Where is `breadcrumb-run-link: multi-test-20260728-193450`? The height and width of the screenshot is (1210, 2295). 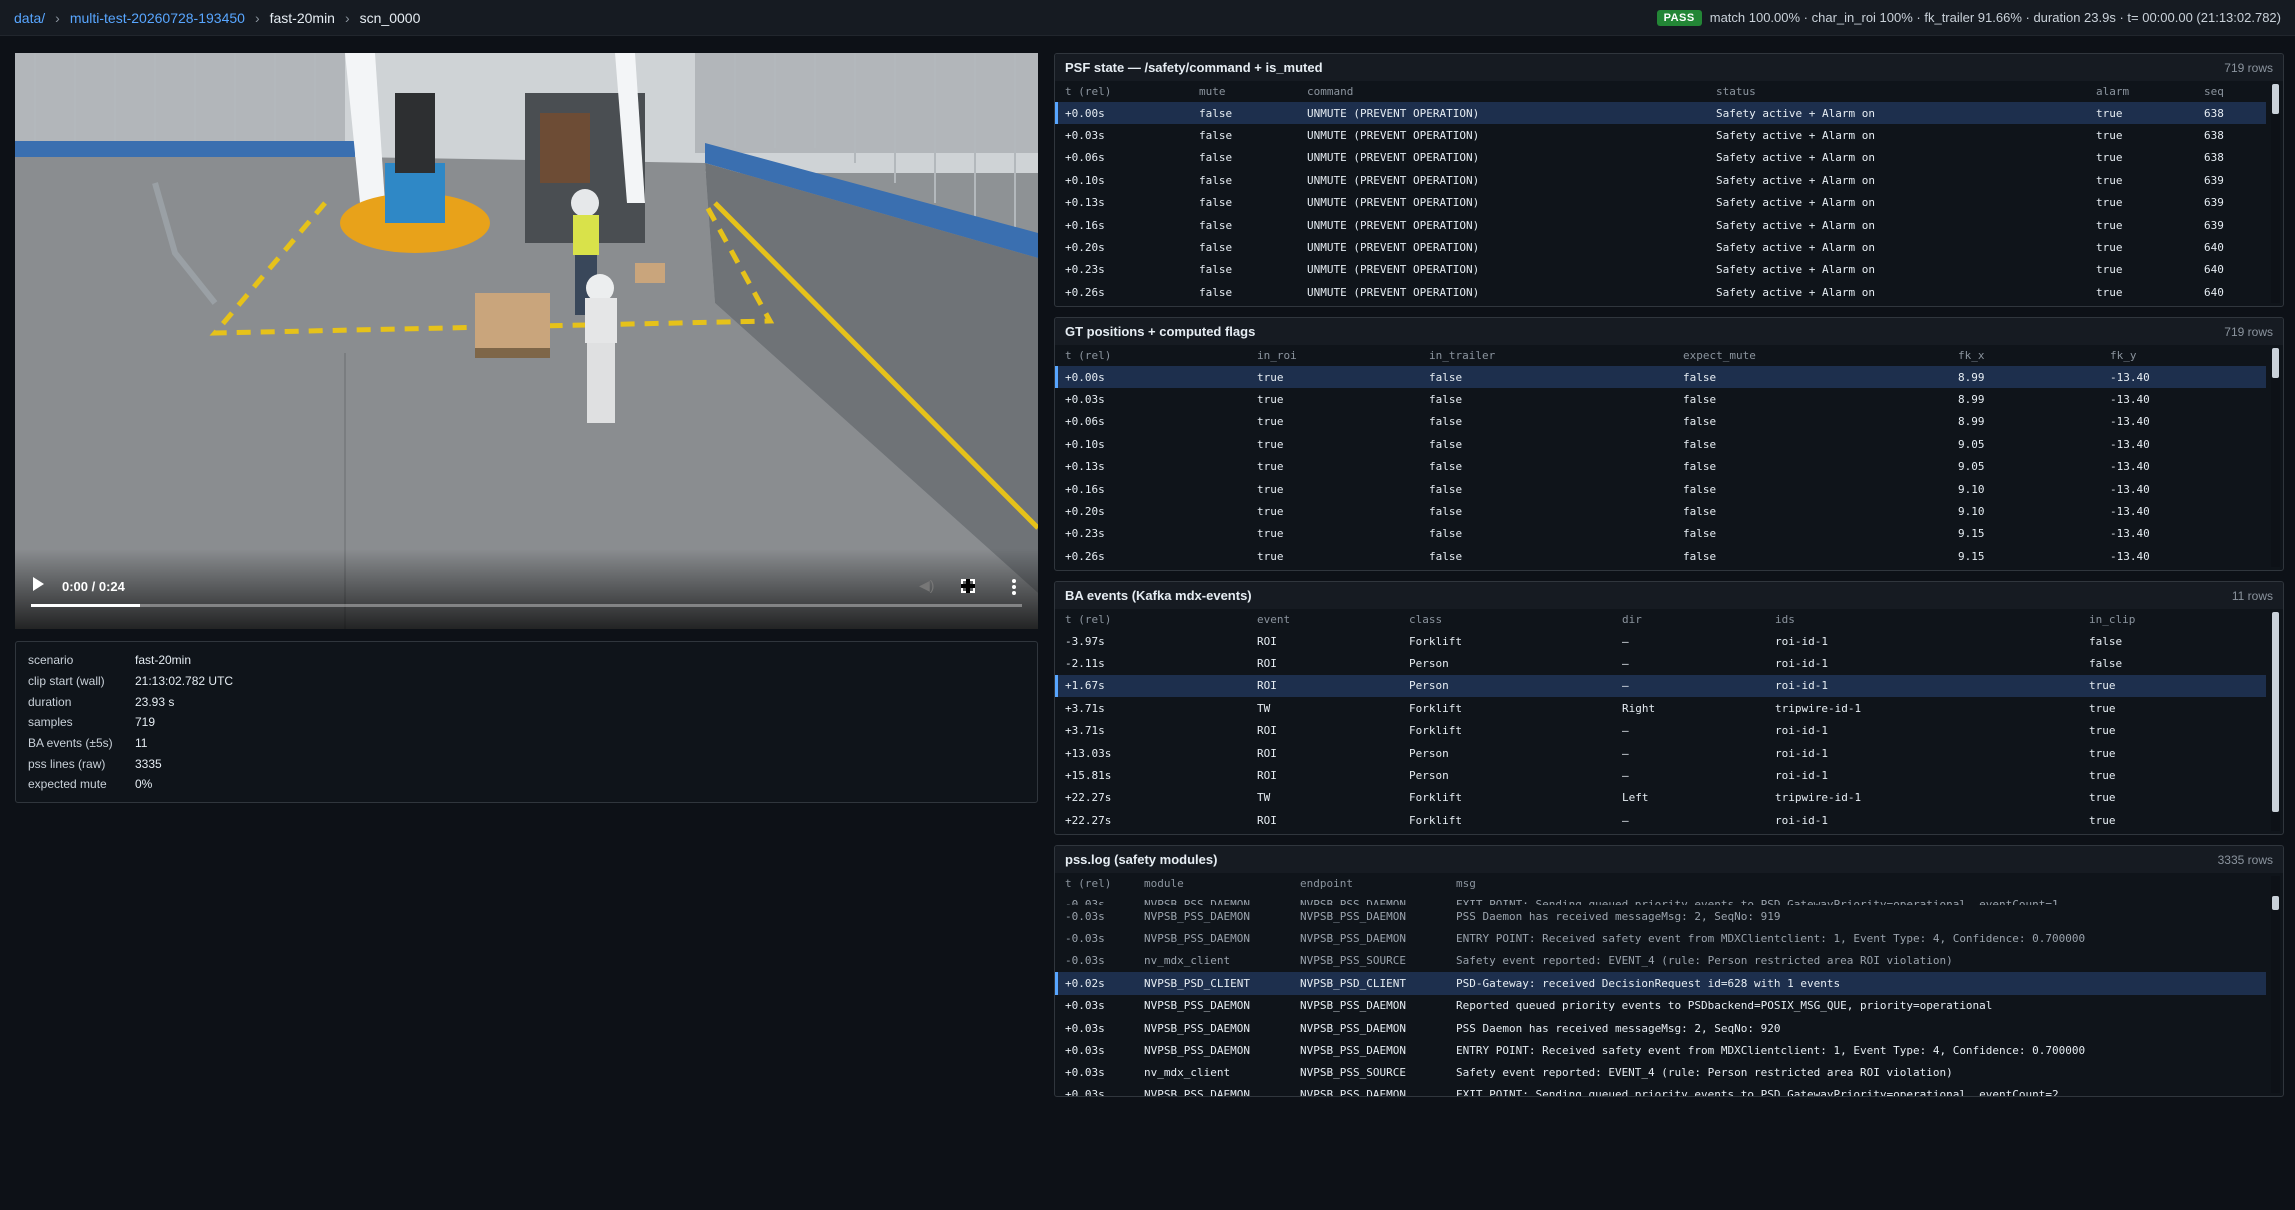
breadcrumb-run-link: multi-test-20260728-193450 is located at coordinates (157, 18).